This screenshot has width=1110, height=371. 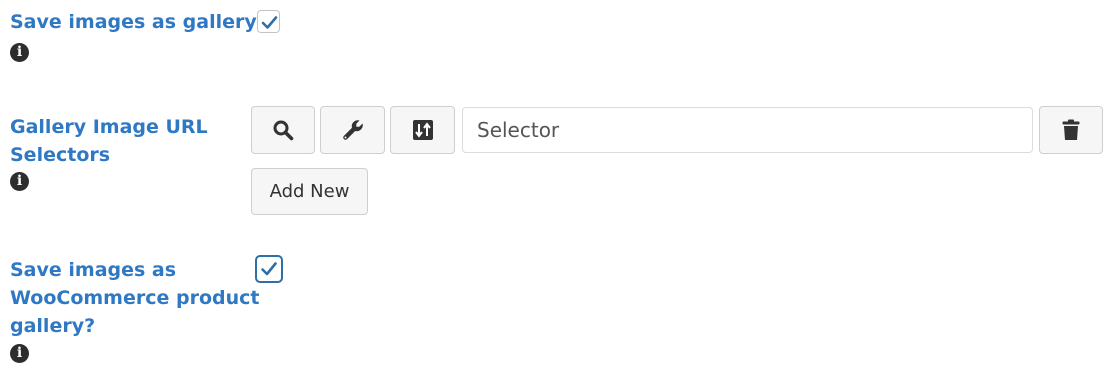 I want to click on label-line: gallery?, so click(x=53, y=326).